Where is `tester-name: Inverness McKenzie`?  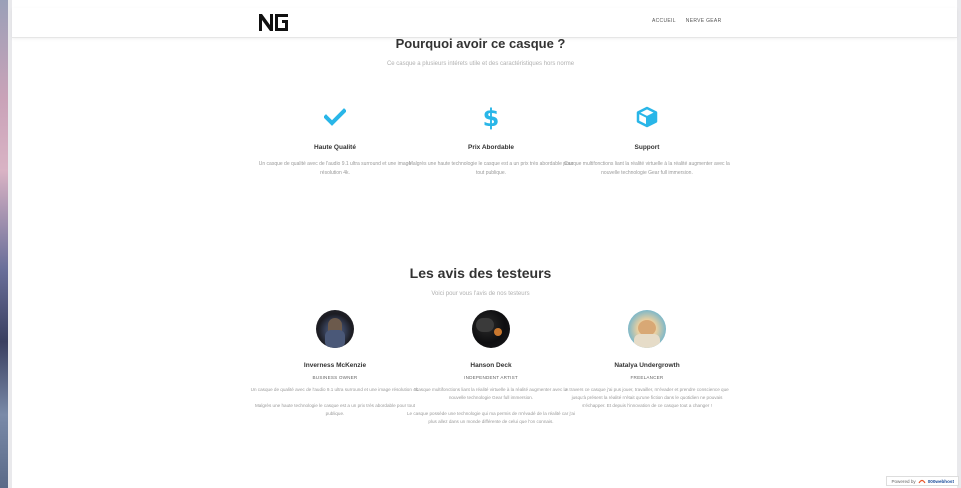 tester-name: Inverness McKenzie is located at coordinates (335, 365).